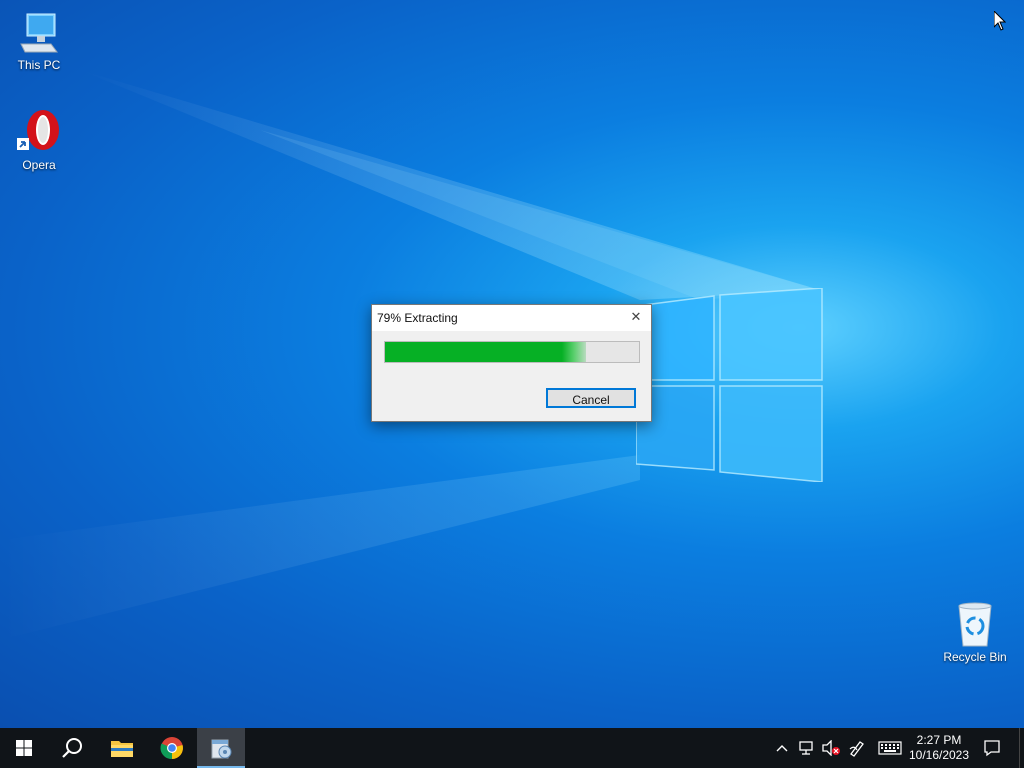  I want to click on pen-icon, so click(857, 748).